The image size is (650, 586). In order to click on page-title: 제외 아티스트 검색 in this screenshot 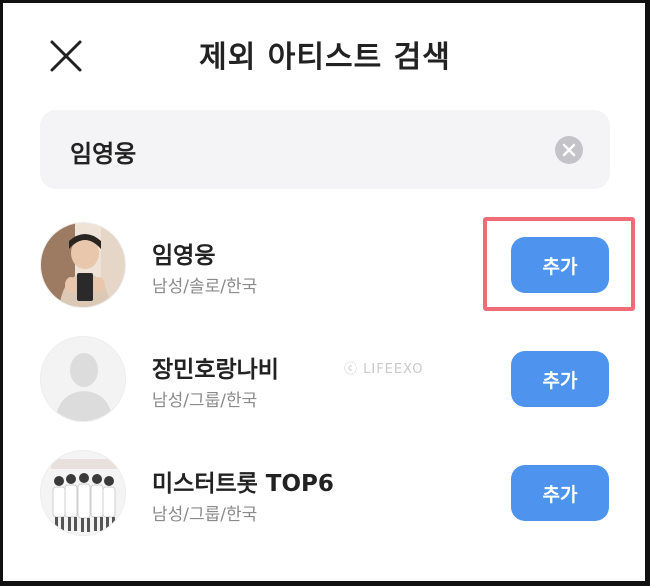, I will do `click(325, 57)`.